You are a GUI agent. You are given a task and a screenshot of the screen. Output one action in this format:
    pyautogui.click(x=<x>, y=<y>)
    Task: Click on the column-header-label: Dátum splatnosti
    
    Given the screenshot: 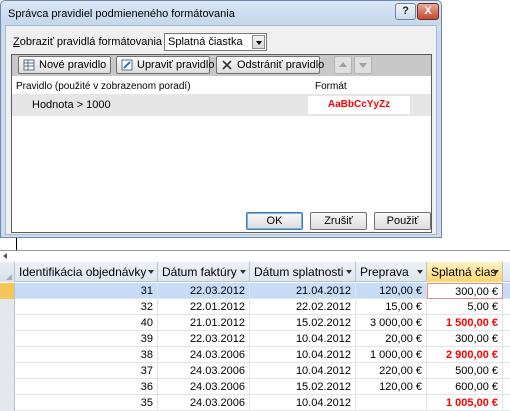 What is the action you would take?
    pyautogui.click(x=299, y=272)
    